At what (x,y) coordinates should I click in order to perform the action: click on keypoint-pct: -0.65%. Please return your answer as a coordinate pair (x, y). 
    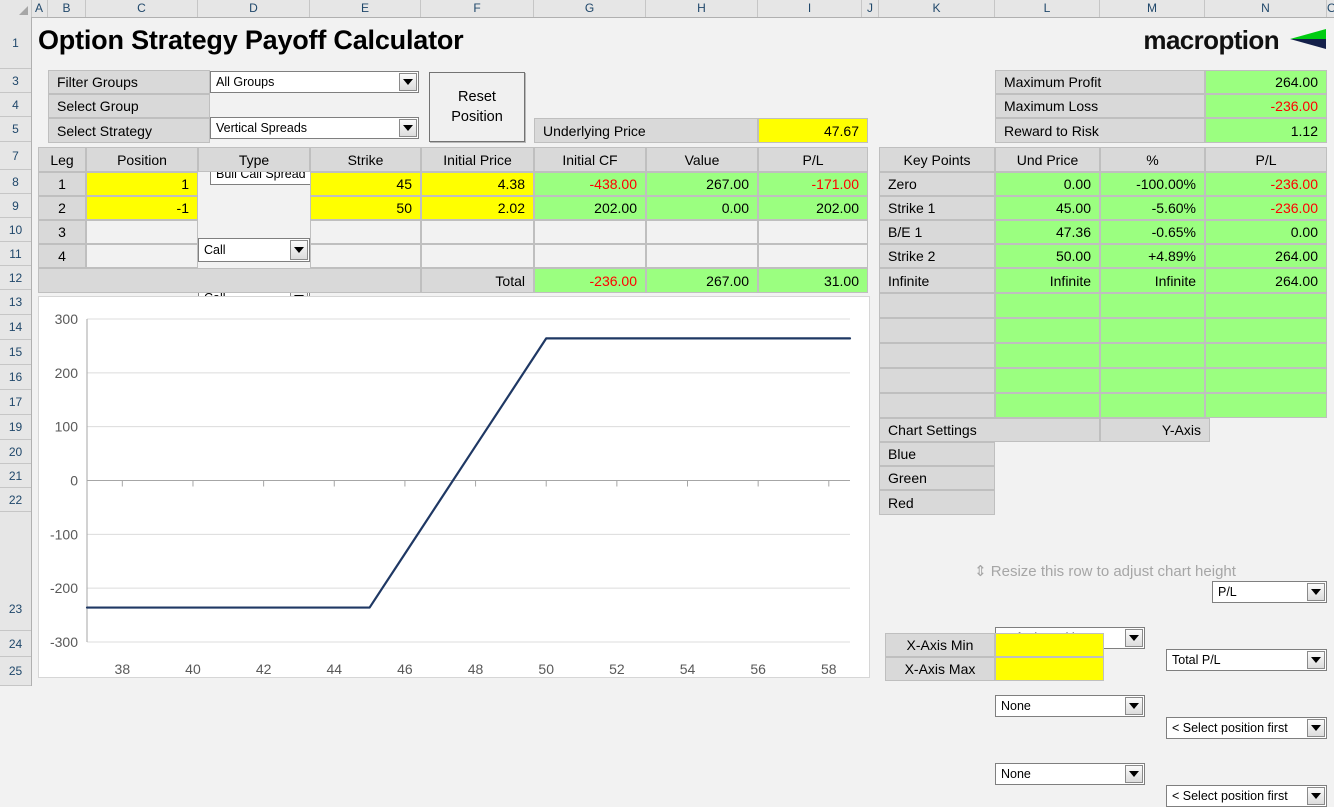
    Looking at the image, I should click on (1152, 232).